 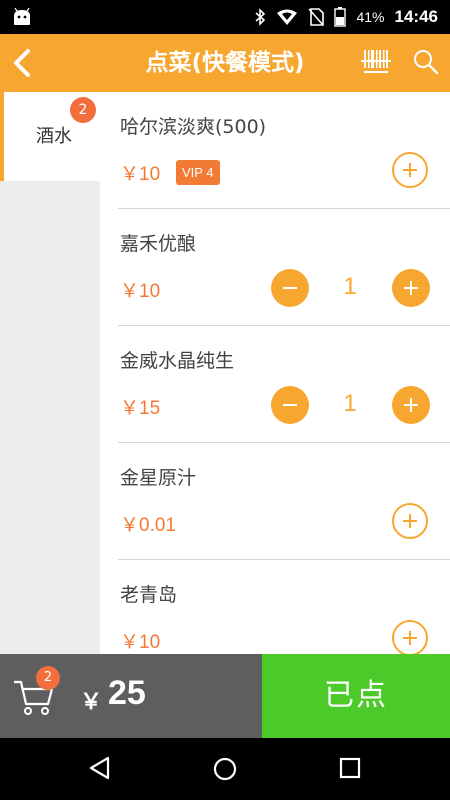 I want to click on product-name: 金星原汁, so click(x=158, y=478).